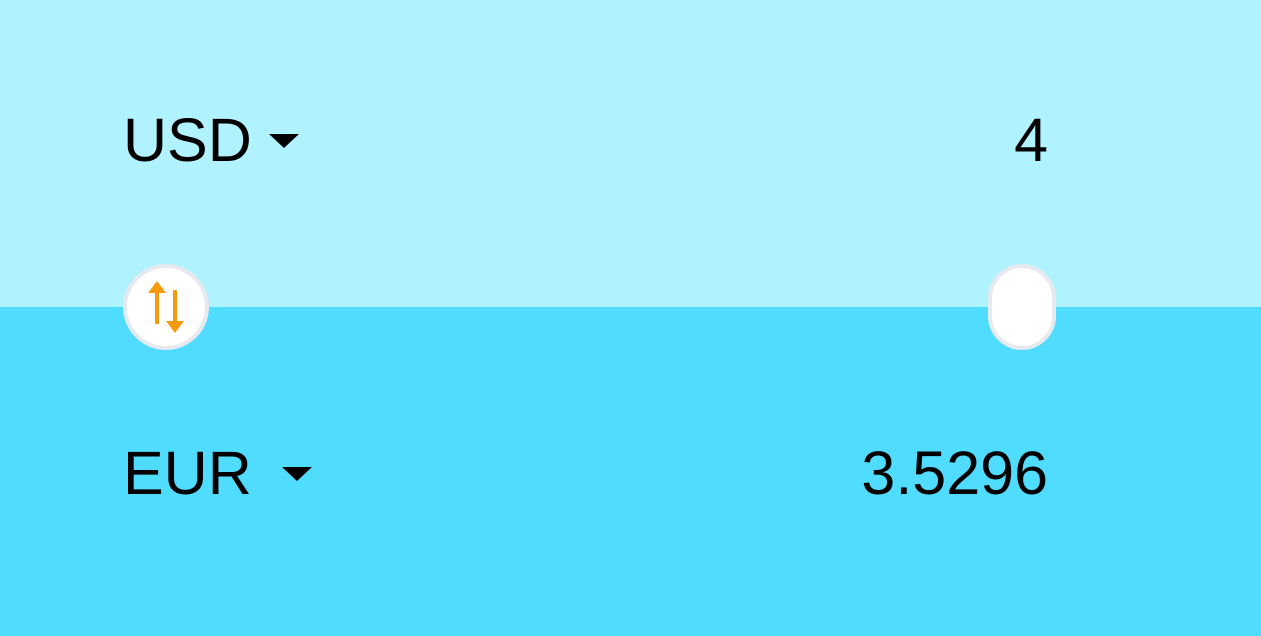 The width and height of the screenshot is (1261, 636). I want to click on source-currency-dropdown: USD, so click(211, 140).